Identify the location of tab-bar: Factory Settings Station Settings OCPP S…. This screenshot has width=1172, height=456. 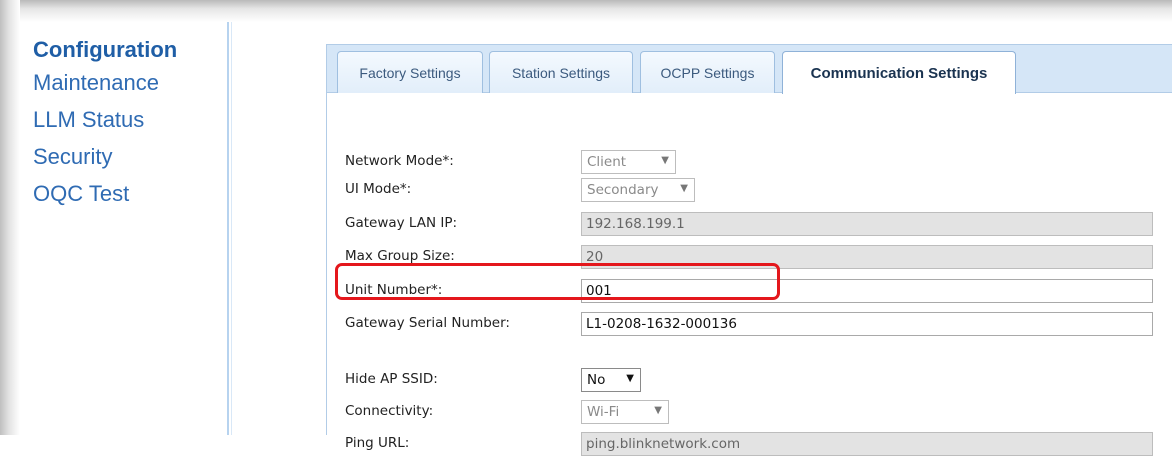
(749, 69).